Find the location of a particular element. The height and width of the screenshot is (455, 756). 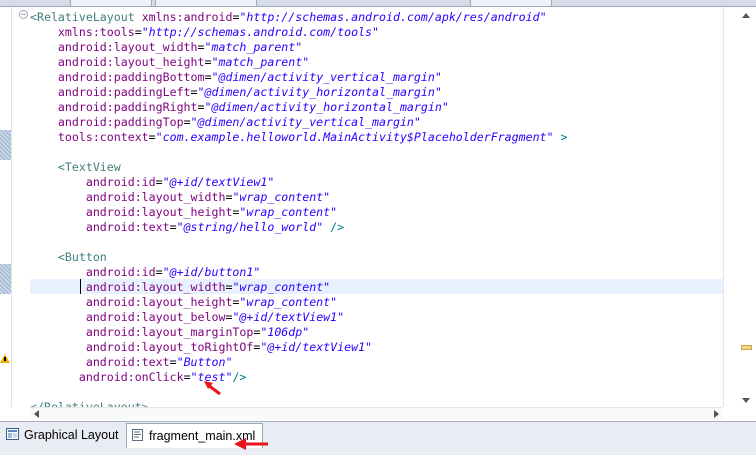

code-line: android:id="@+id/textView1" is located at coordinates (152, 182).